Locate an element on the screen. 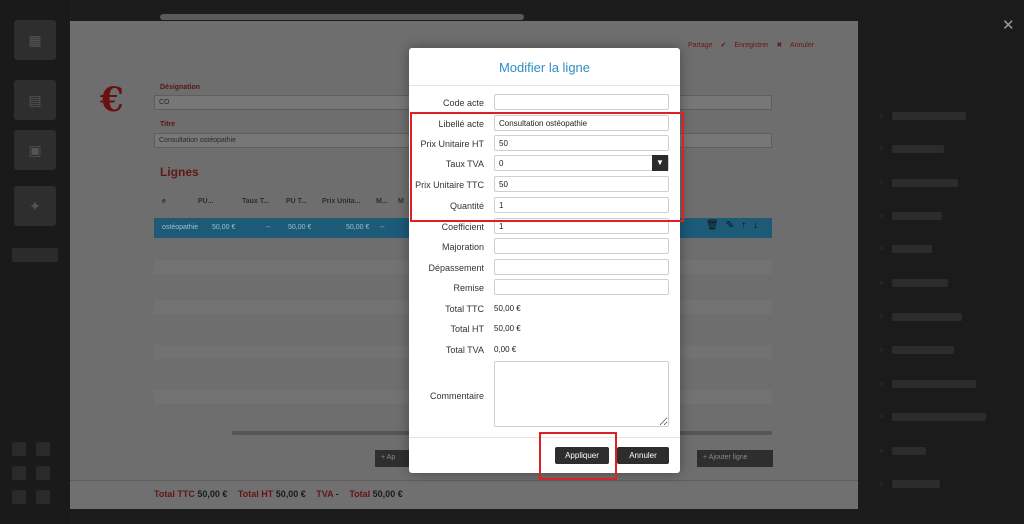 This screenshot has width=1024, height=524. panel-actions: Partage ✔ Enregistrer ✖ Annuler is located at coordinates (754, 45).